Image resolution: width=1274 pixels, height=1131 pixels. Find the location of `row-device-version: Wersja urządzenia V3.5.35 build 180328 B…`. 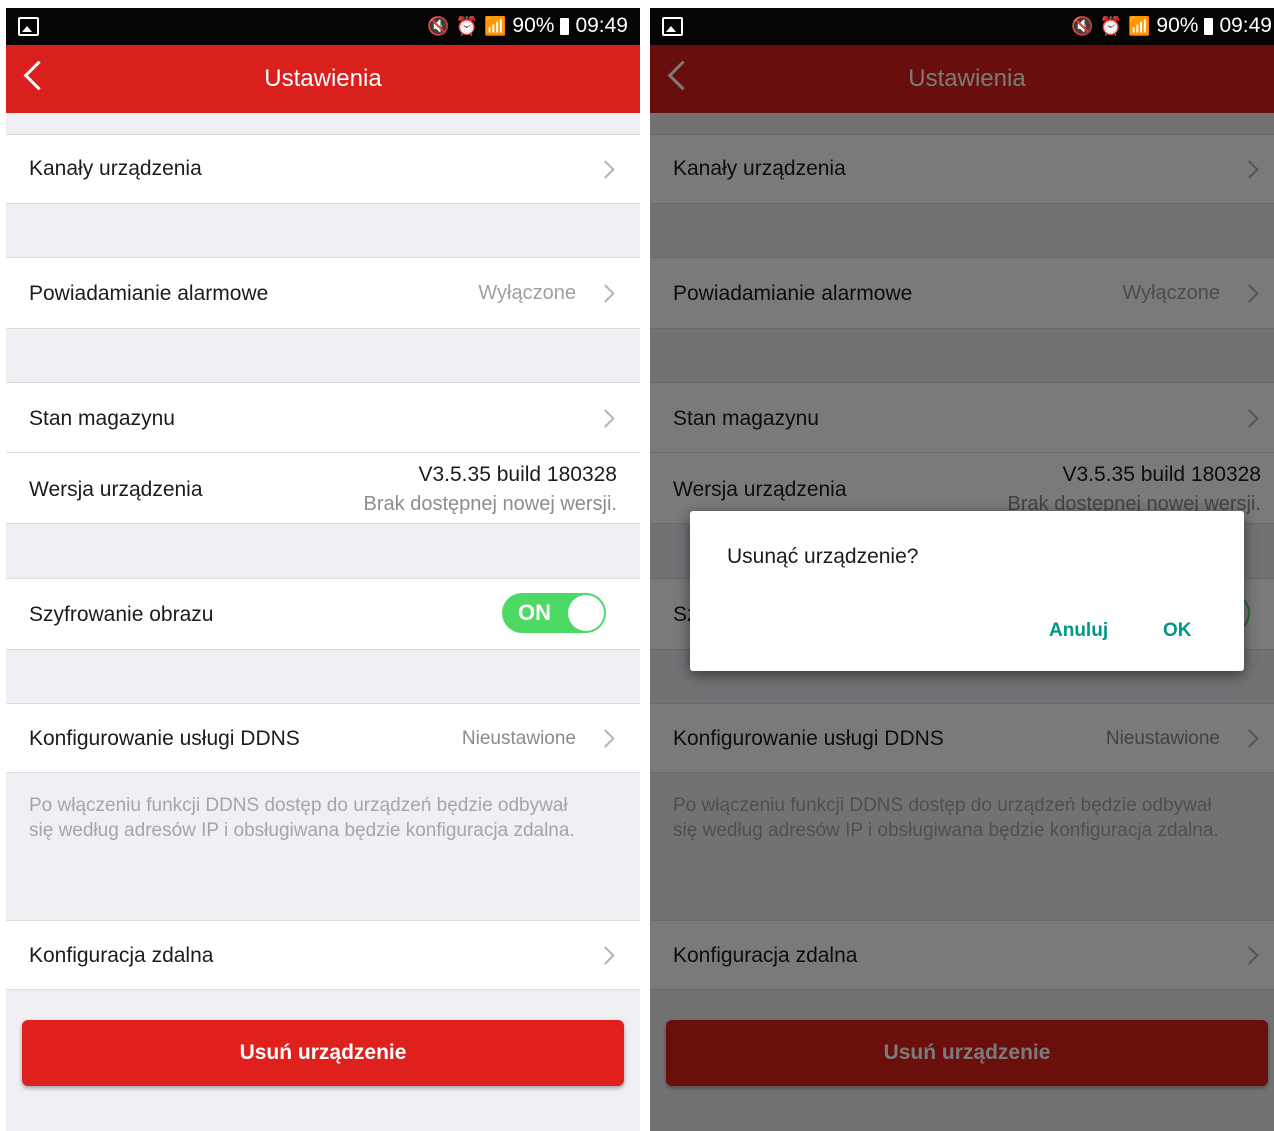

row-device-version: Wersja urządzenia V3.5.35 build 180328 B… is located at coordinates (323, 488).